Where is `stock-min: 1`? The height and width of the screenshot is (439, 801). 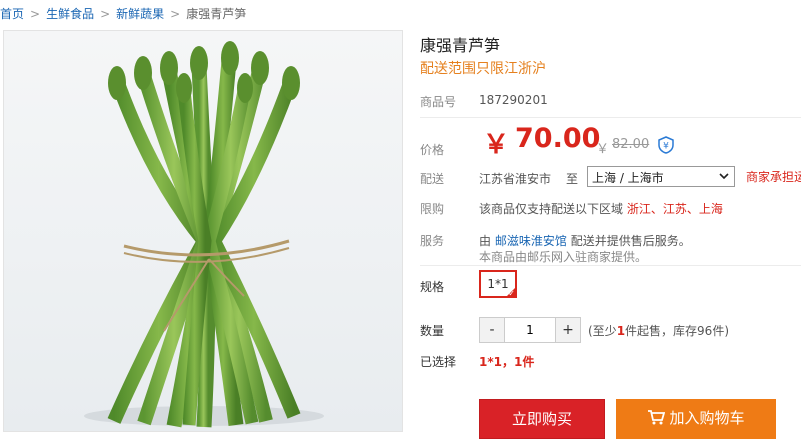
stock-min: 1 is located at coordinates (621, 331).